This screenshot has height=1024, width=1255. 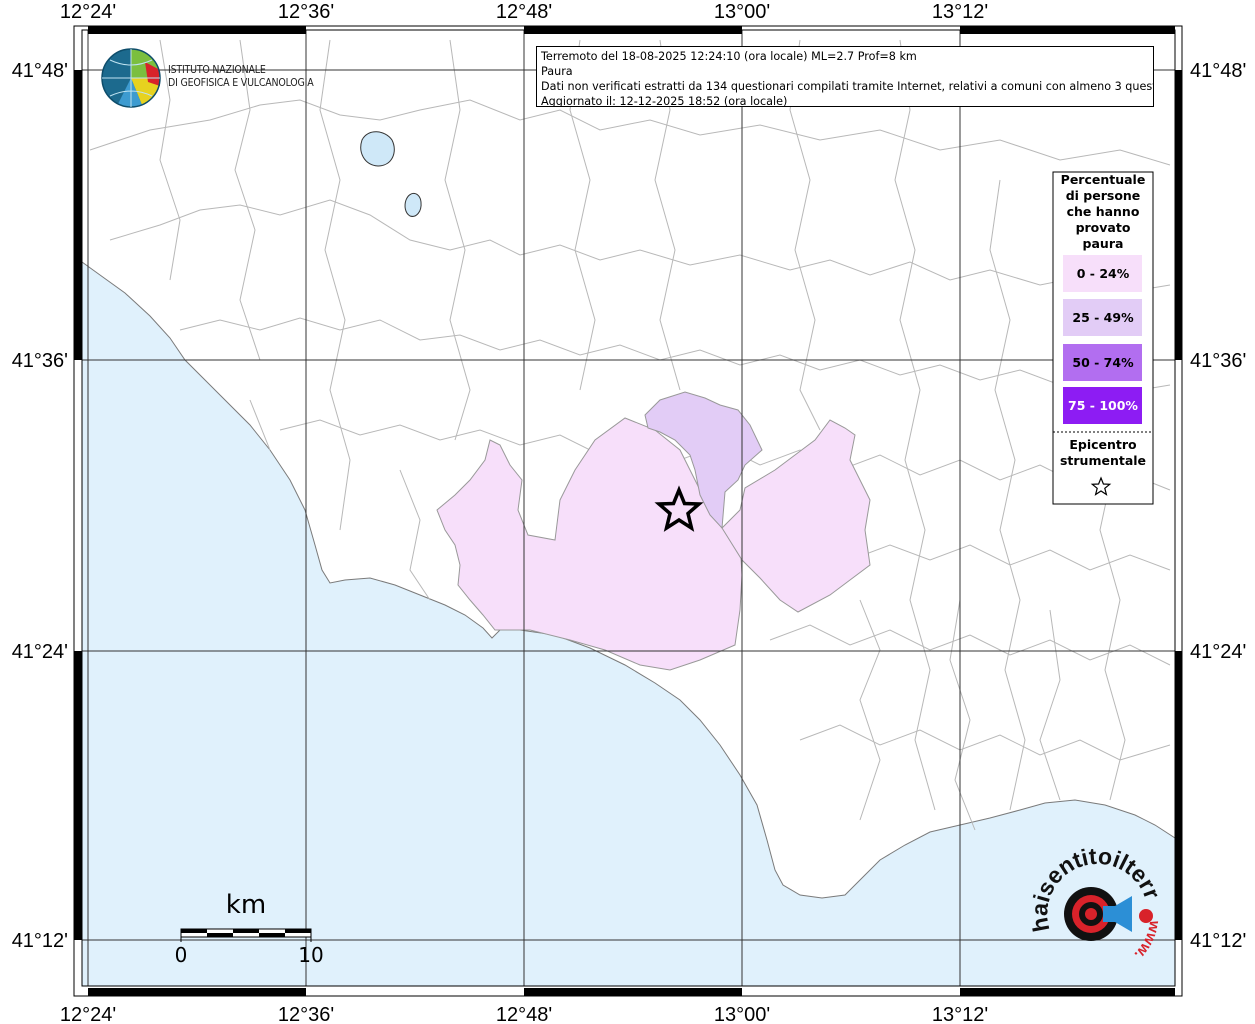 What do you see at coordinates (40, 652) in the screenshot?
I see `lat-tick-left-3: 41°24'` at bounding box center [40, 652].